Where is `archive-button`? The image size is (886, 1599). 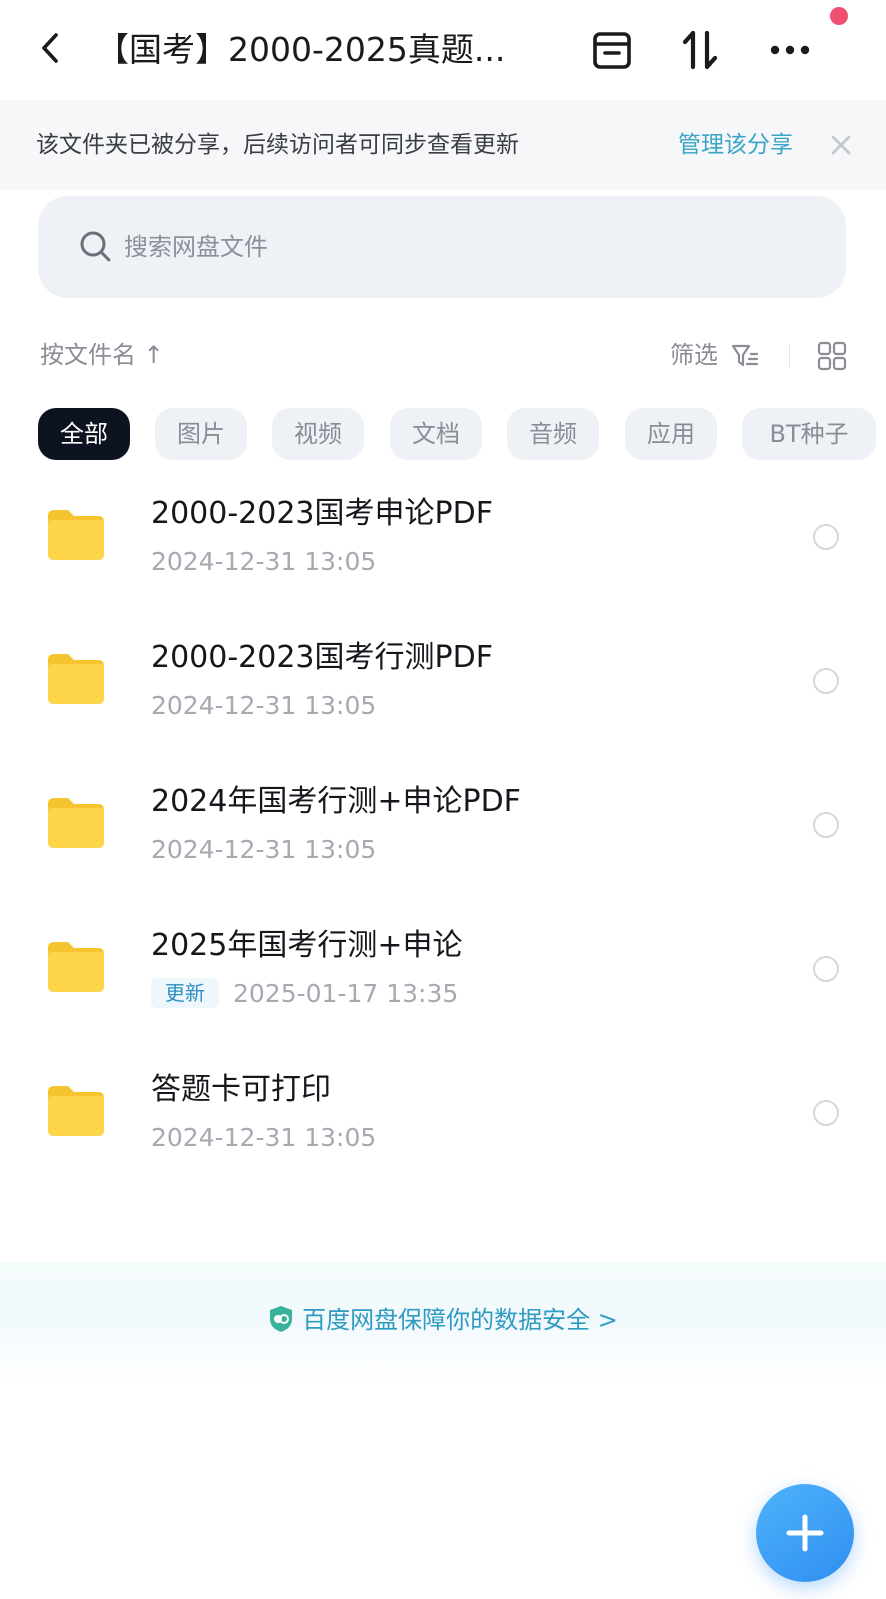
archive-button is located at coordinates (612, 50).